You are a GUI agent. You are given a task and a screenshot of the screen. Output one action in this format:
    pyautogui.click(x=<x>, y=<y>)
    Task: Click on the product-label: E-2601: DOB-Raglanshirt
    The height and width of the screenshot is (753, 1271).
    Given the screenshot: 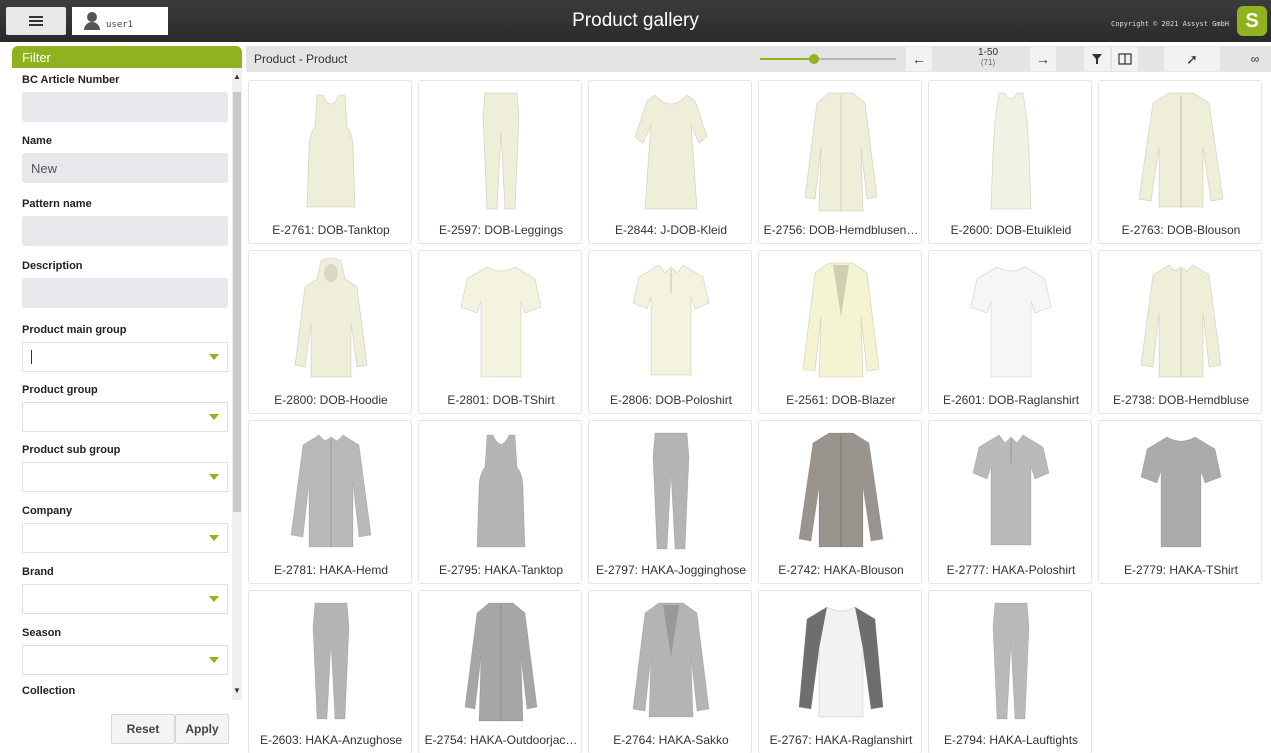 What is the action you would take?
    pyautogui.click(x=1011, y=400)
    